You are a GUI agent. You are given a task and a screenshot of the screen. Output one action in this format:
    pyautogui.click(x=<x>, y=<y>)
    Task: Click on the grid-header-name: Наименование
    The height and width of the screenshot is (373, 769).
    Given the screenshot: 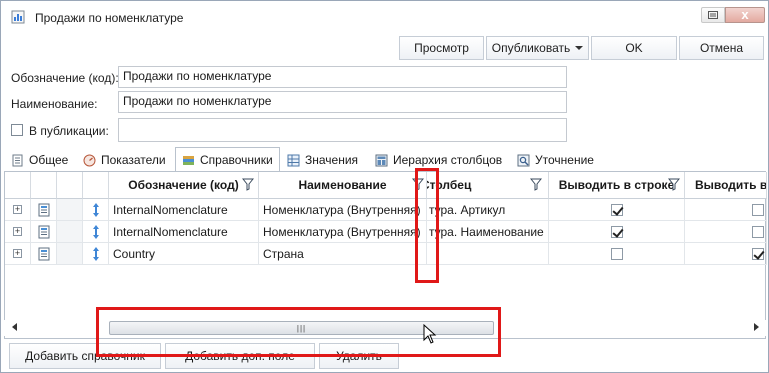 What is the action you would take?
    pyautogui.click(x=343, y=185)
    